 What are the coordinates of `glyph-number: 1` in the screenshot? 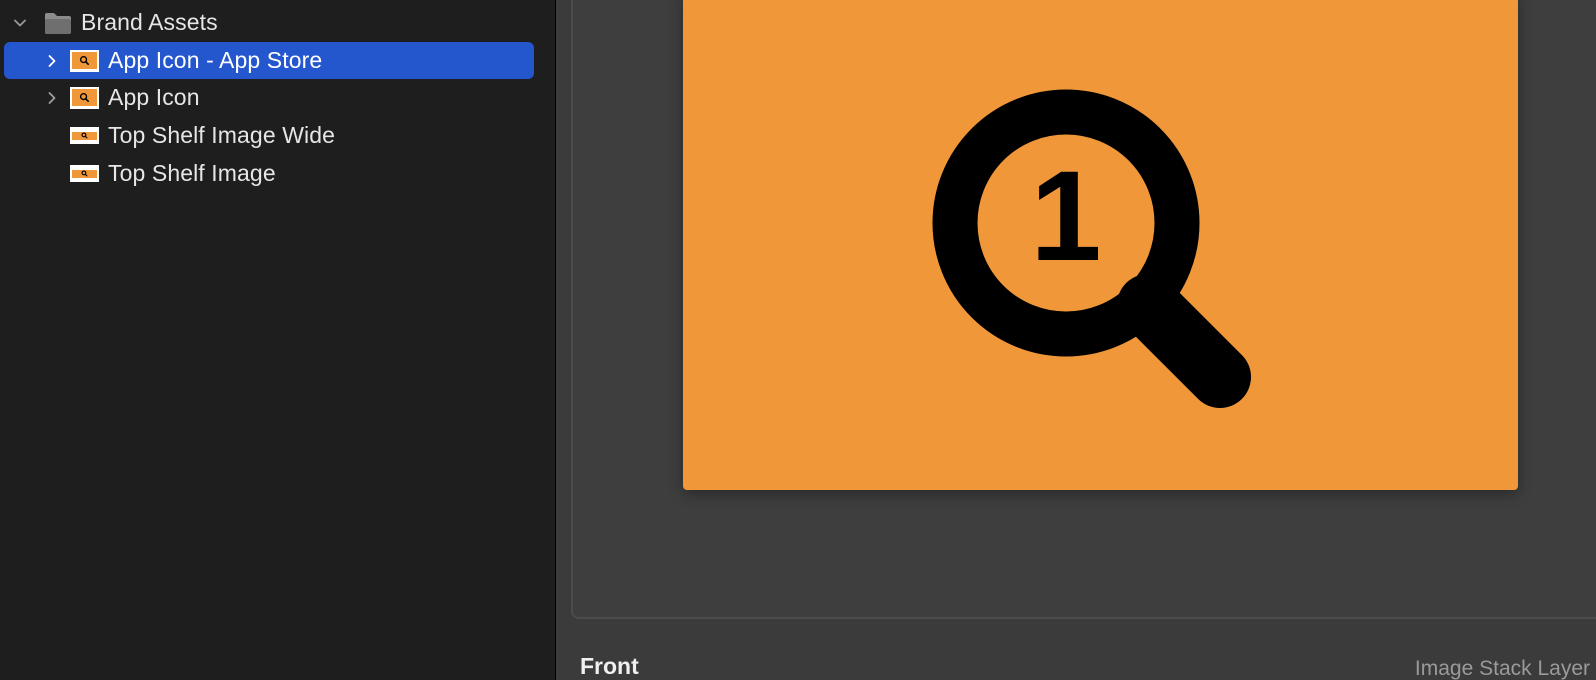 It's located at (1065, 216).